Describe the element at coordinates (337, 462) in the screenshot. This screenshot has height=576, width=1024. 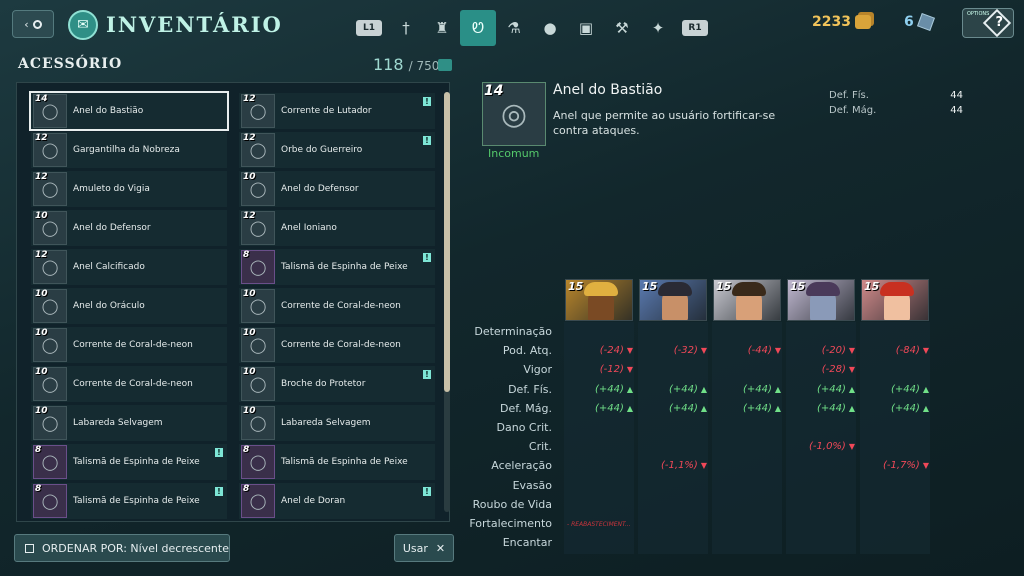
I see `list-item: ◯ 8 Talismã de Espinha de Peixe` at that location.